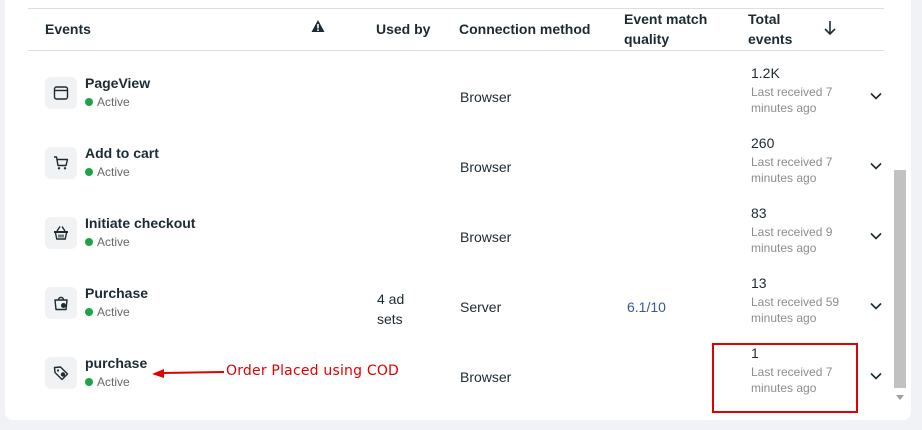  What do you see at coordinates (764, 19) in the screenshot?
I see `total-header-line1: Total` at bounding box center [764, 19].